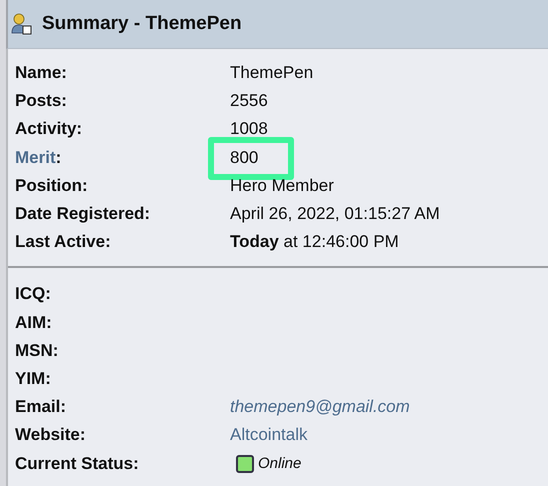 This screenshot has height=486, width=548. What do you see at coordinates (63, 242) in the screenshot?
I see `field-label: Last Active:` at bounding box center [63, 242].